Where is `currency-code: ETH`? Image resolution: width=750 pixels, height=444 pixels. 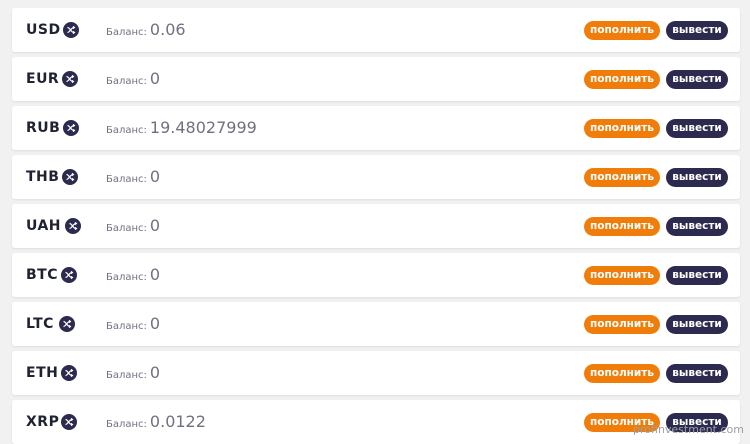
currency-code: ETH is located at coordinates (42, 373).